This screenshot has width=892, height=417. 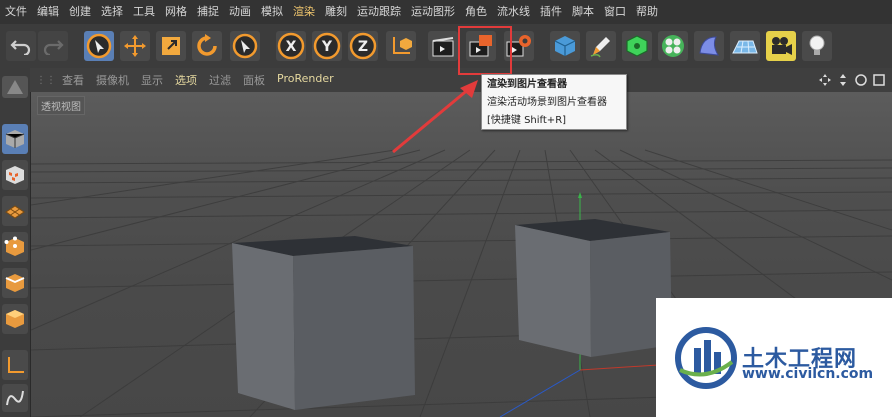 What do you see at coordinates (527, 120) in the screenshot?
I see `tooltip-shortcut: [快捷键 Shift+R]` at bounding box center [527, 120].